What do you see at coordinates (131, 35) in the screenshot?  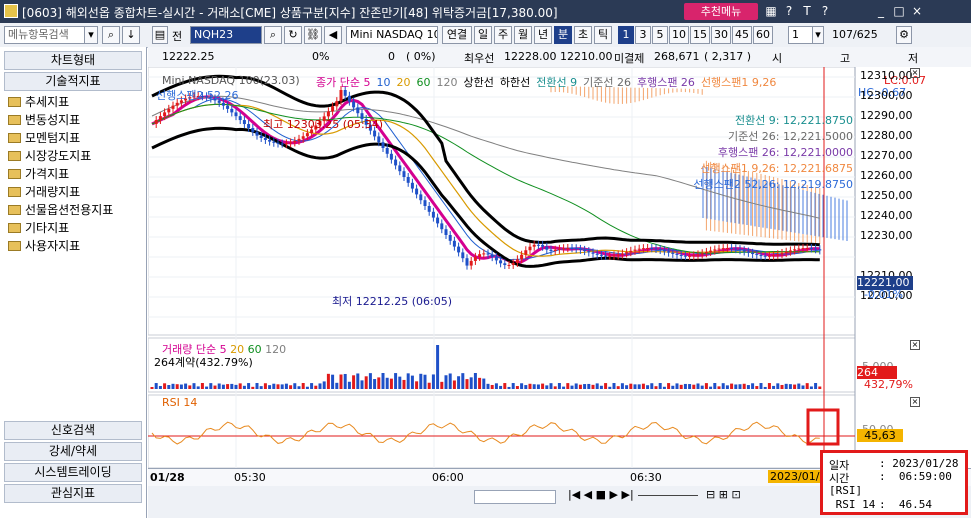 I see `arrow-down-icon: ↓` at bounding box center [131, 35].